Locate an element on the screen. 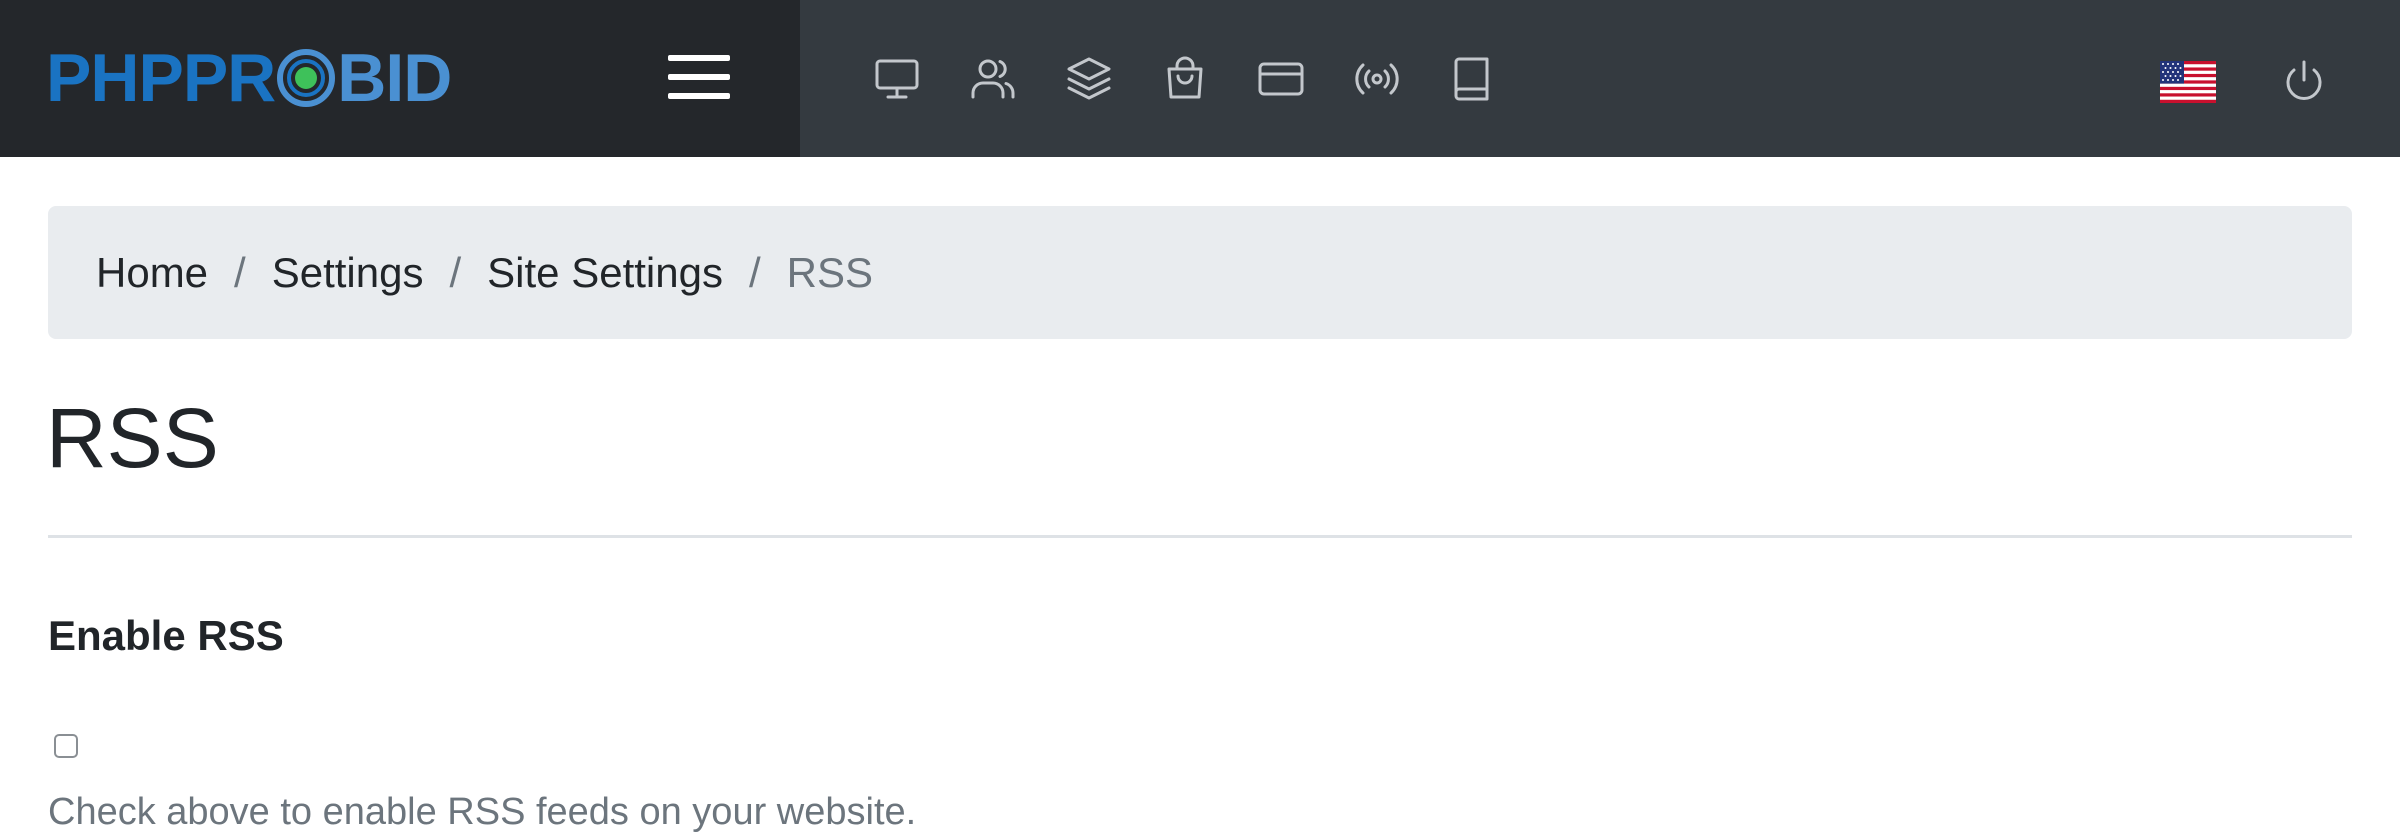 This screenshot has height=840, width=2400. brand-logo: PHPPR BID is located at coordinates (249, 78).